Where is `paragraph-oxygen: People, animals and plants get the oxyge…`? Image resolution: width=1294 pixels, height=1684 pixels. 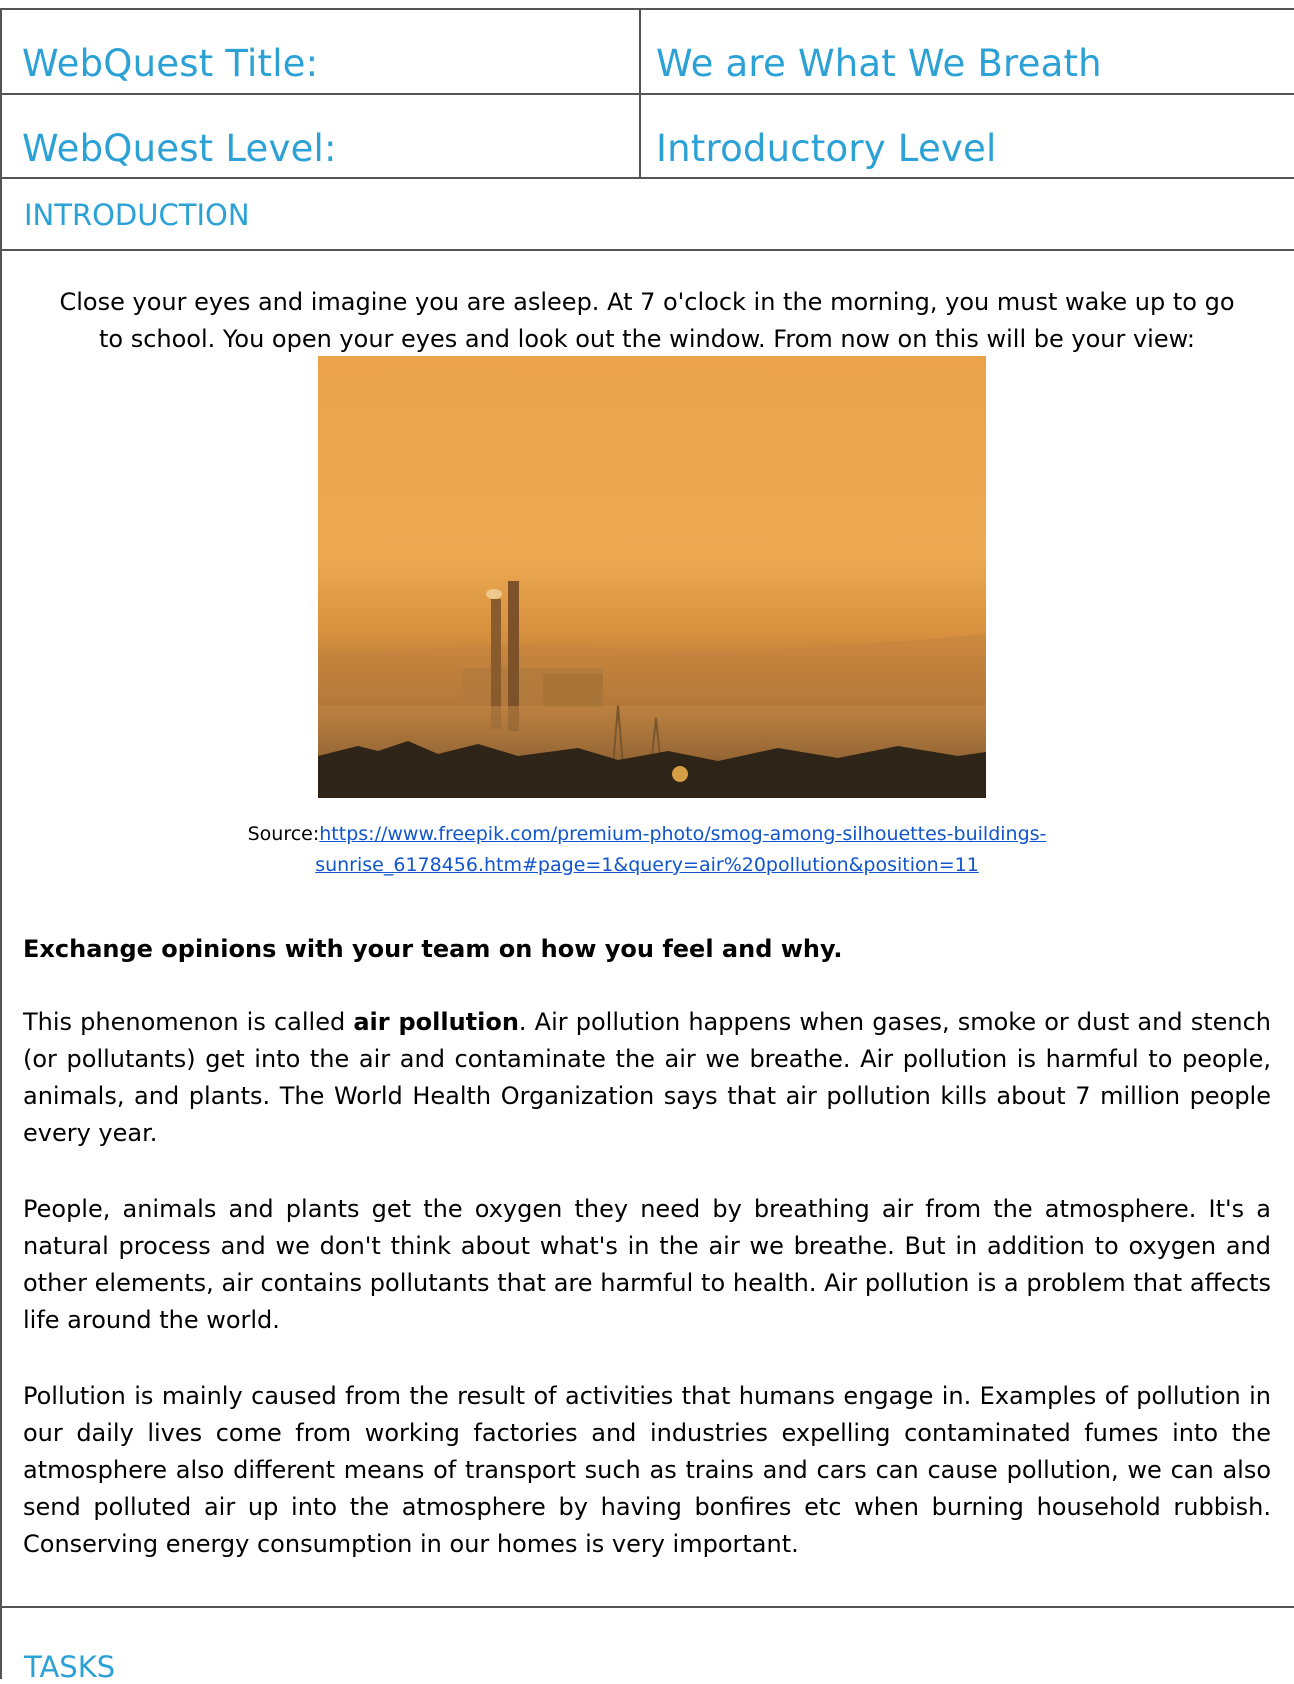 paragraph-oxygen: People, animals and plants get the oxyge… is located at coordinates (647, 1264).